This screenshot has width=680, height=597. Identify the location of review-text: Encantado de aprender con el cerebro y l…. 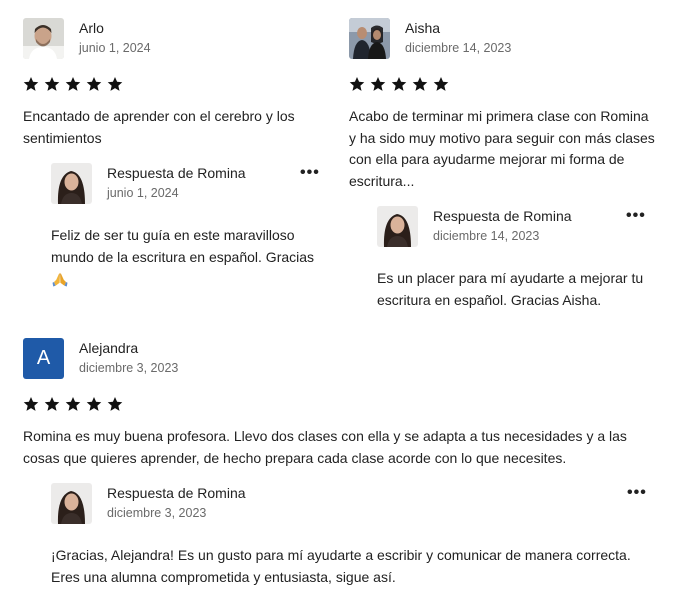
(159, 127).